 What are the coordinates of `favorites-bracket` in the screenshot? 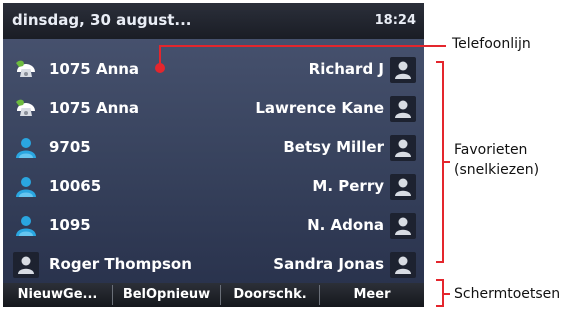 It's located at (440, 162).